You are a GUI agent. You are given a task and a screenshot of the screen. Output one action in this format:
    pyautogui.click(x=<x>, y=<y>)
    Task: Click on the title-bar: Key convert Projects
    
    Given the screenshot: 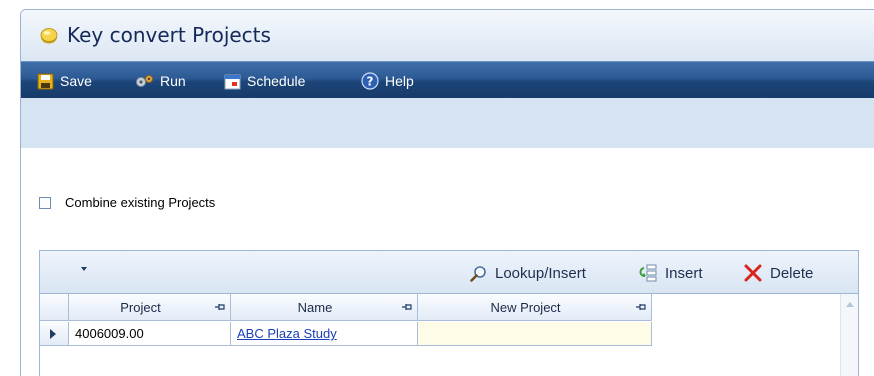 What is the action you would take?
    pyautogui.click(x=447, y=35)
    